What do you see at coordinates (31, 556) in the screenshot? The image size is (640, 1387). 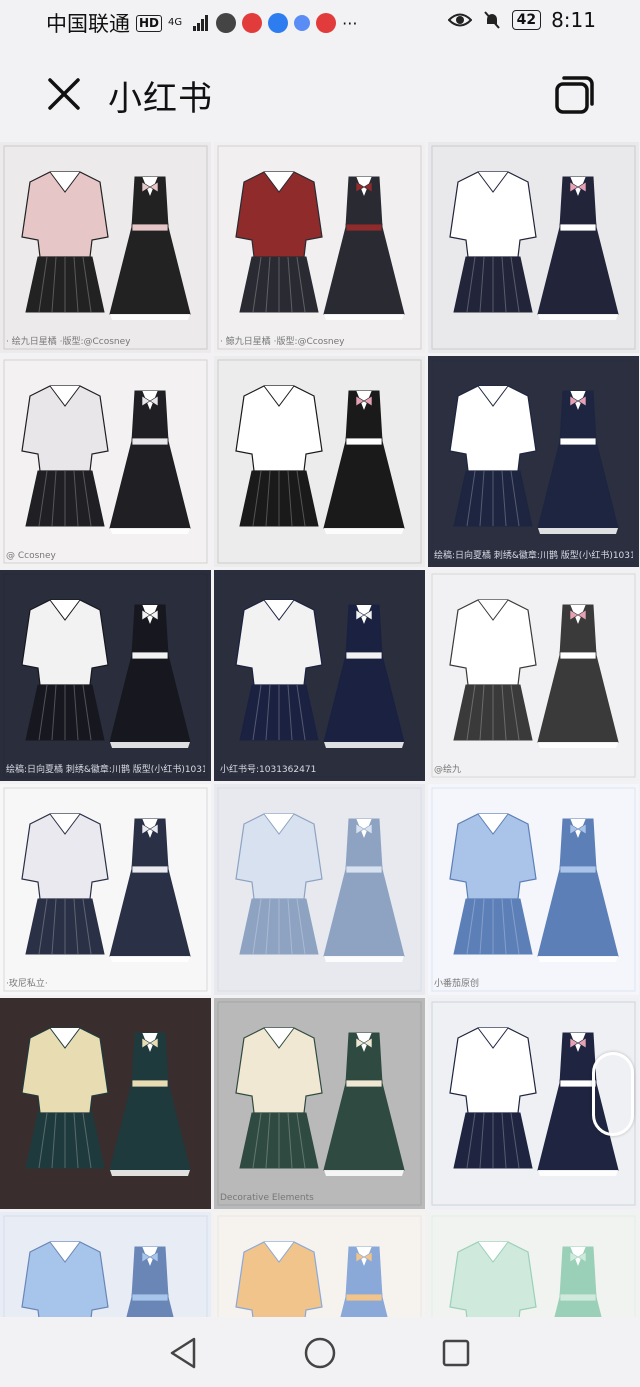 I see `tile-caption: @ Ccosney` at bounding box center [31, 556].